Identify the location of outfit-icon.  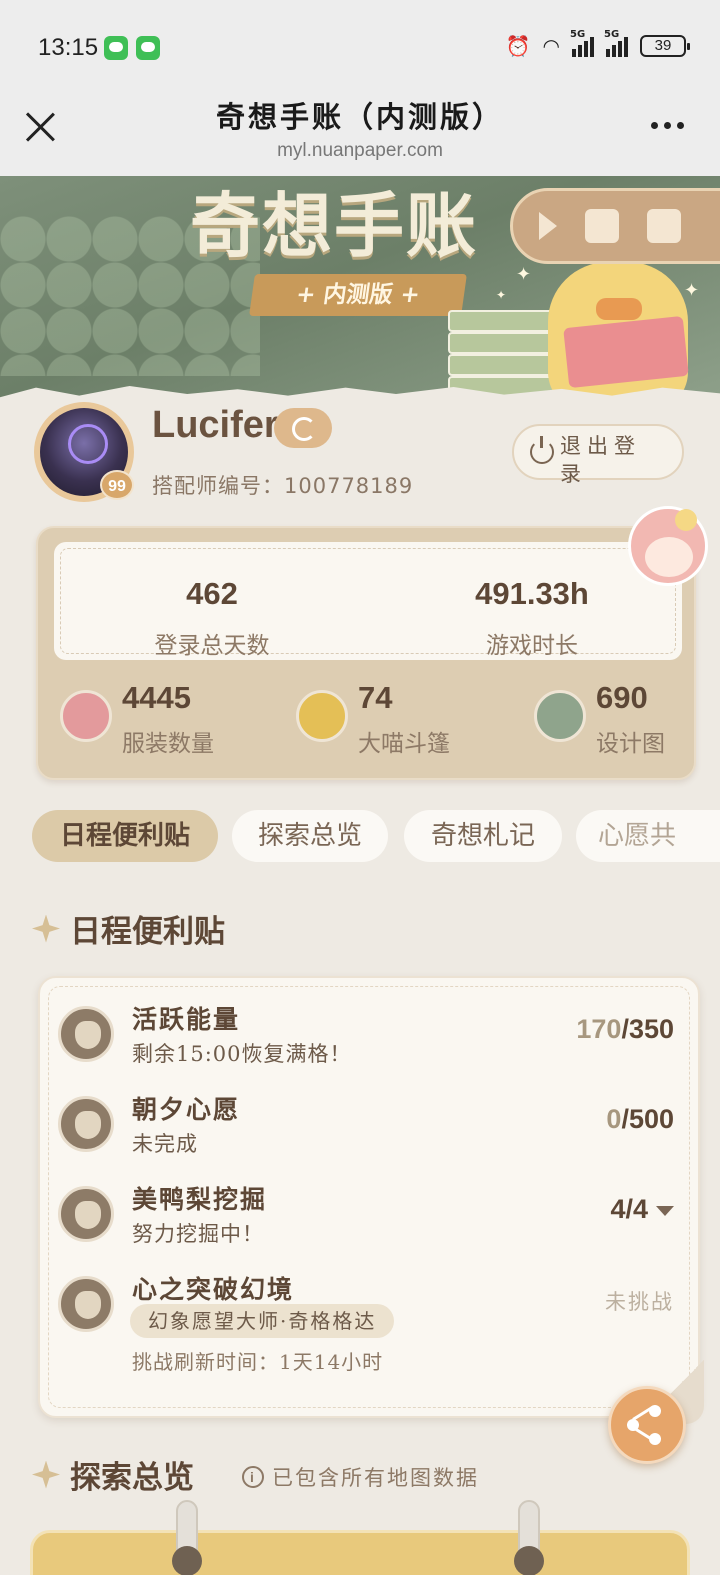
(86, 716).